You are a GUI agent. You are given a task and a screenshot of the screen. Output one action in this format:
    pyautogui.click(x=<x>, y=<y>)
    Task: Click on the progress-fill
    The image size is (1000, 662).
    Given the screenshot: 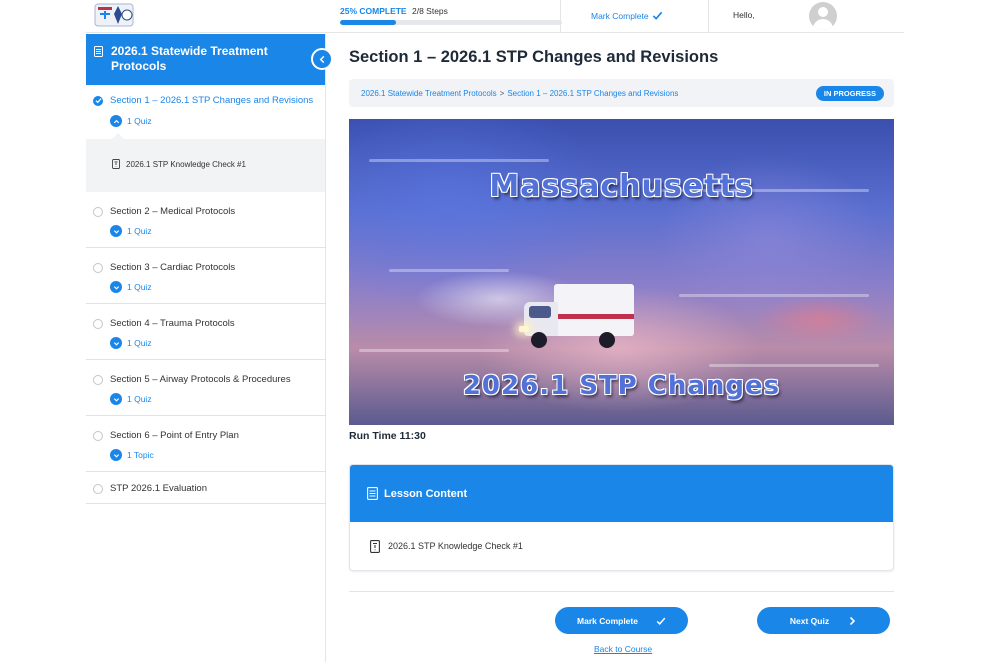 What is the action you would take?
    pyautogui.click(x=368, y=22)
    